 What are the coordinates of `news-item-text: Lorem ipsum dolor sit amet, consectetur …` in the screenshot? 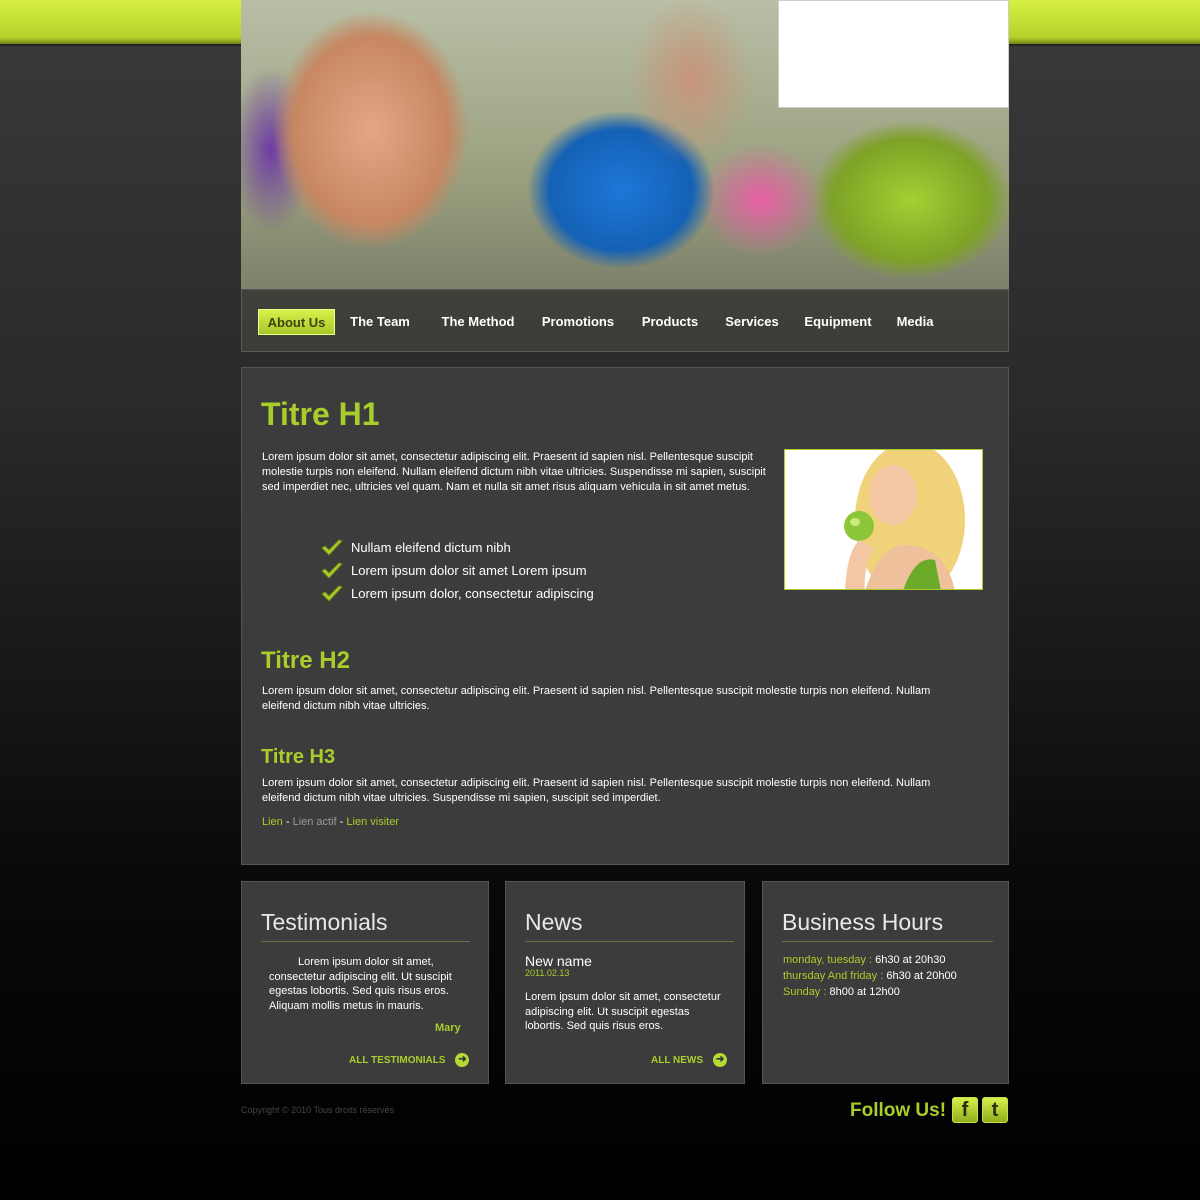 It's located at (623, 1011).